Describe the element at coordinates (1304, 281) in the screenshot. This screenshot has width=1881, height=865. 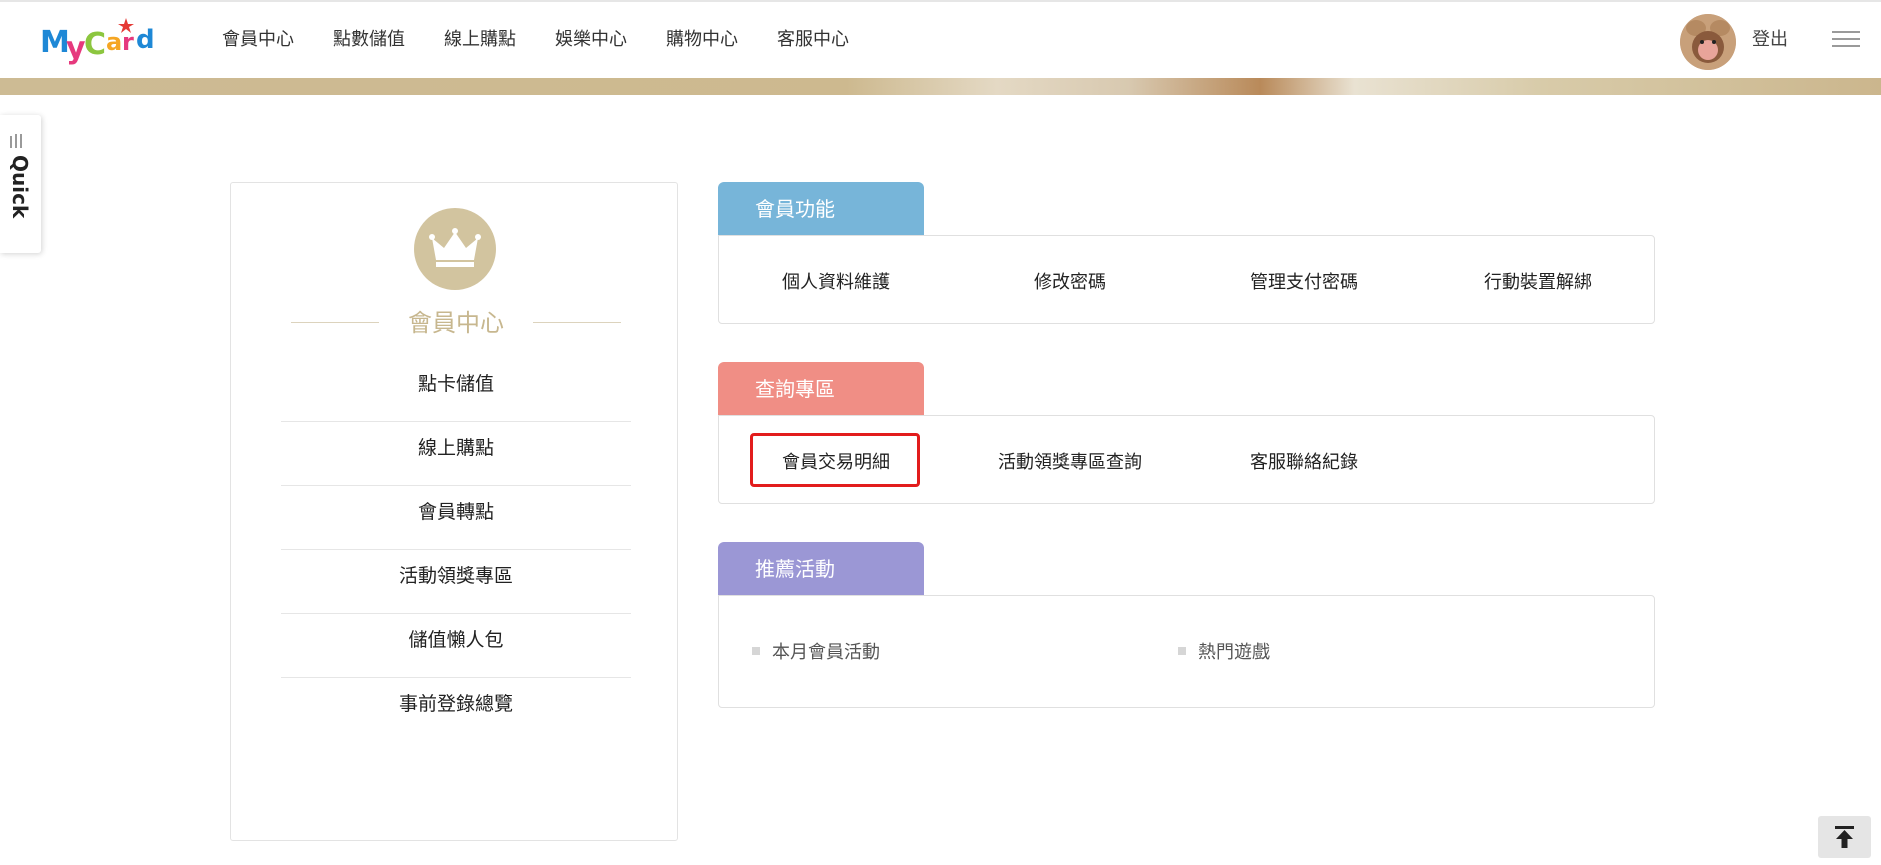
I see `link-payment-password: 管理支付密碼` at that location.